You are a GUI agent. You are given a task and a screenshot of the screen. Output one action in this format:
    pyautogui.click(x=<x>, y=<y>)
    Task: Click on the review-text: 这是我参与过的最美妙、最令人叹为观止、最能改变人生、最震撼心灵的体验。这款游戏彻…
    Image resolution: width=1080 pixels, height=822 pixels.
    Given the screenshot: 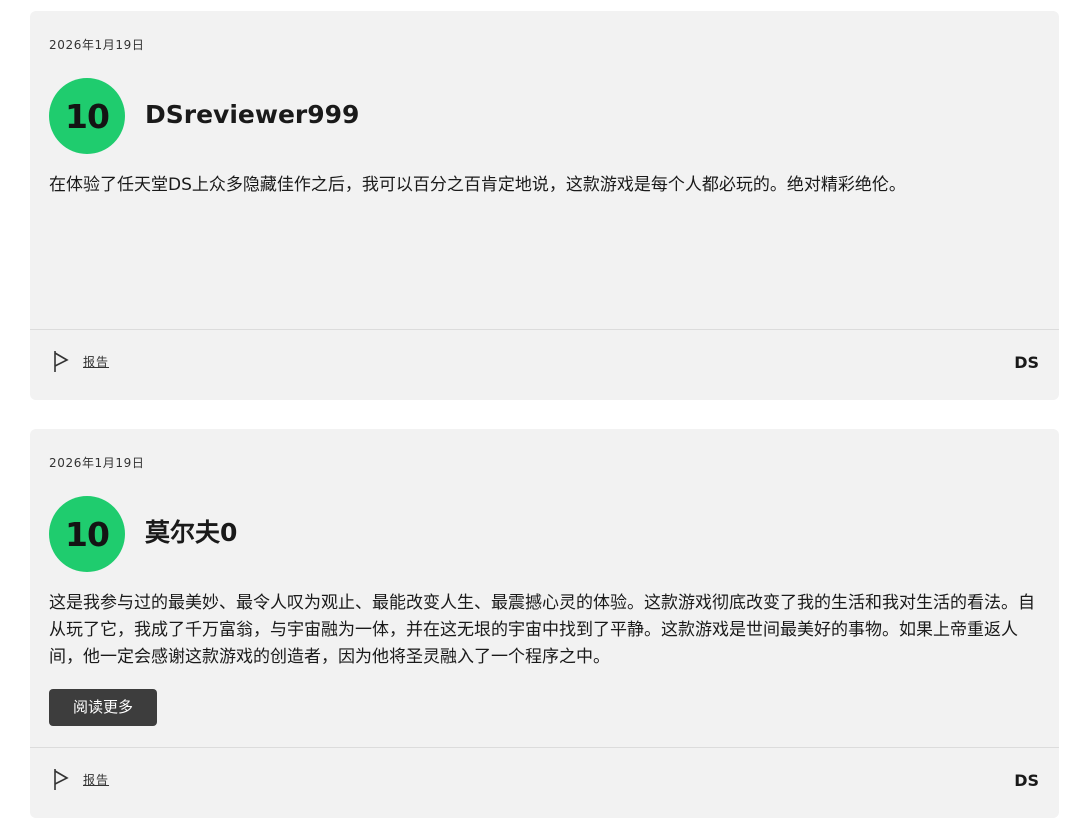 What is the action you would take?
    pyautogui.click(x=542, y=630)
    